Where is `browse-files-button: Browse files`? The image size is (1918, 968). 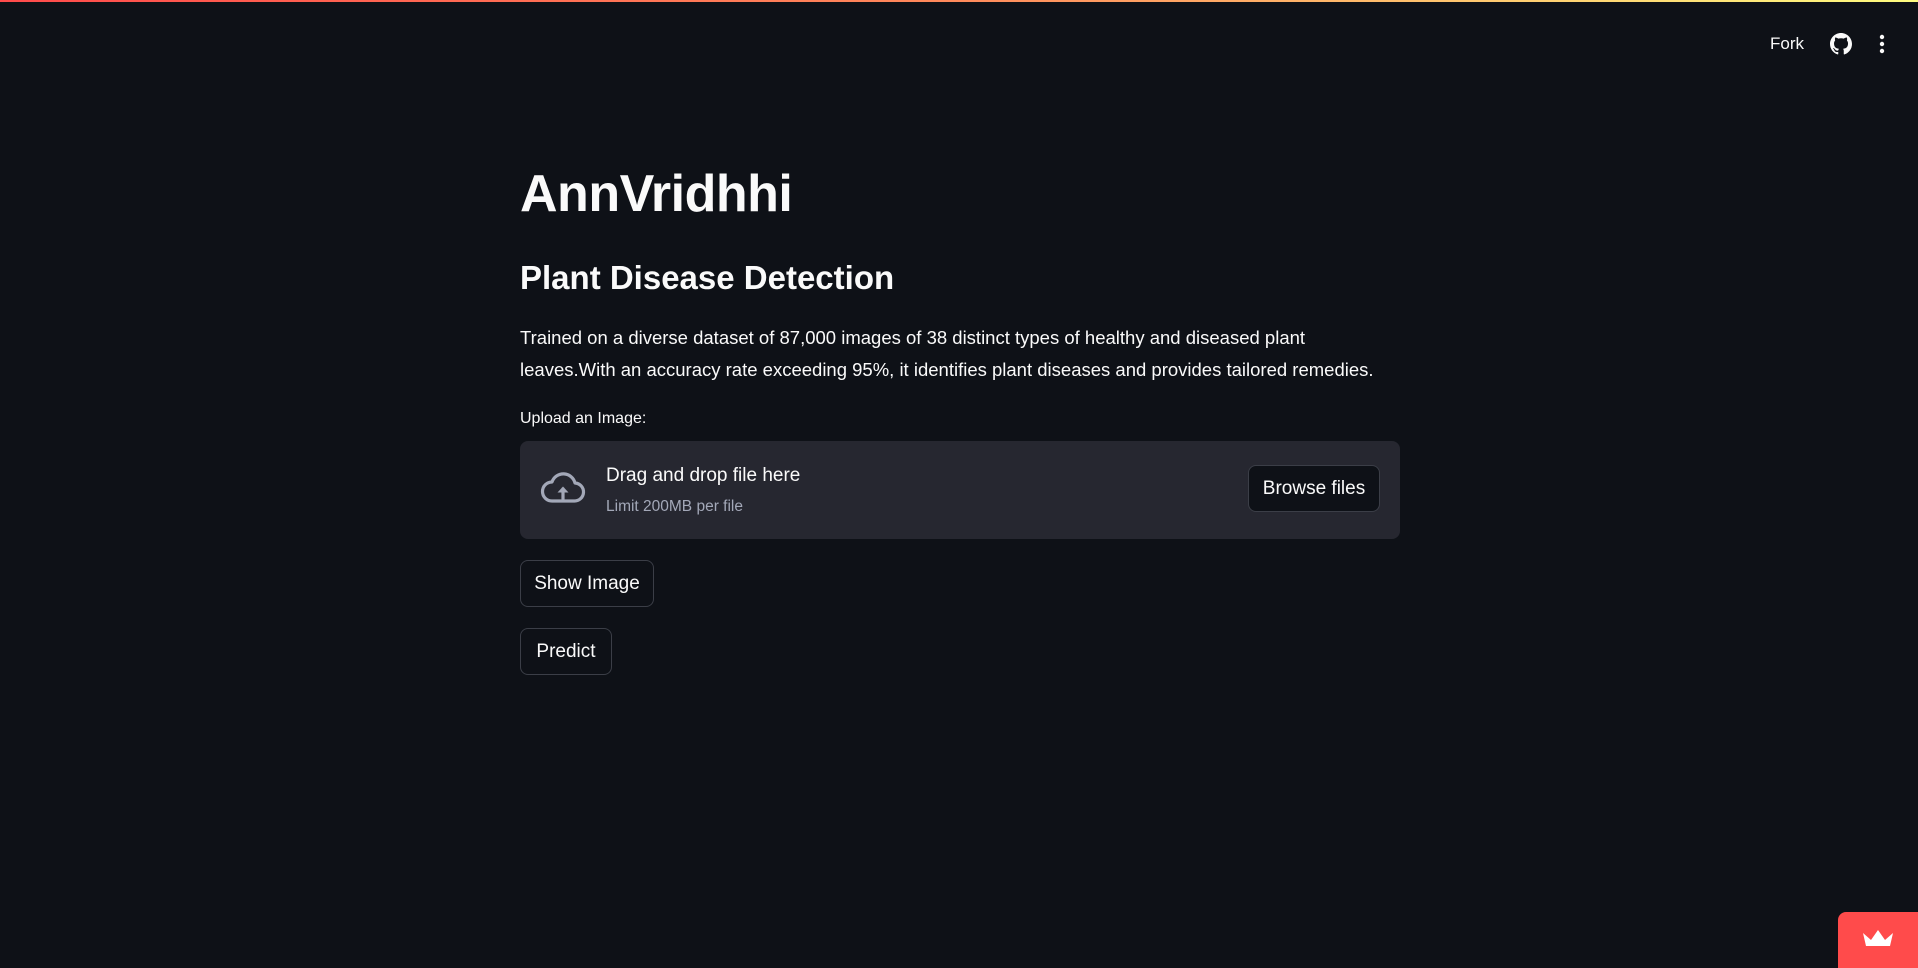
browse-files-button: Browse files is located at coordinates (1314, 488).